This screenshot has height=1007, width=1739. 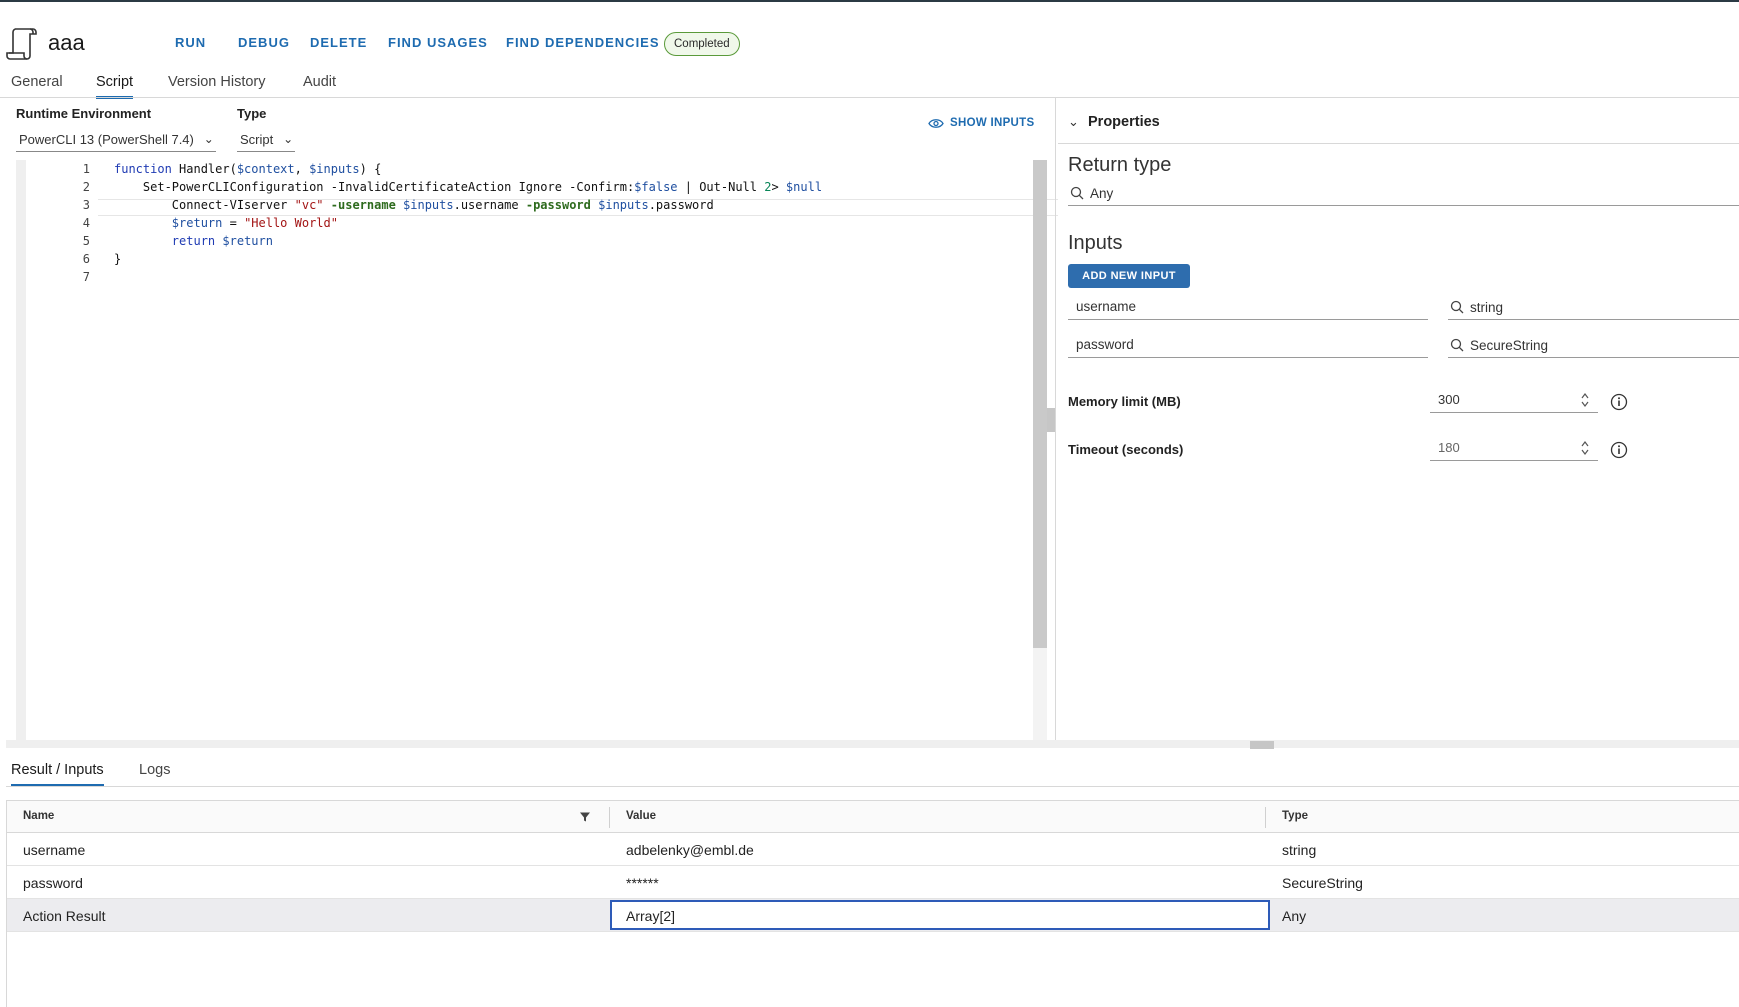 What do you see at coordinates (1248, 346) in the screenshot?
I see `input-name-field: password` at bounding box center [1248, 346].